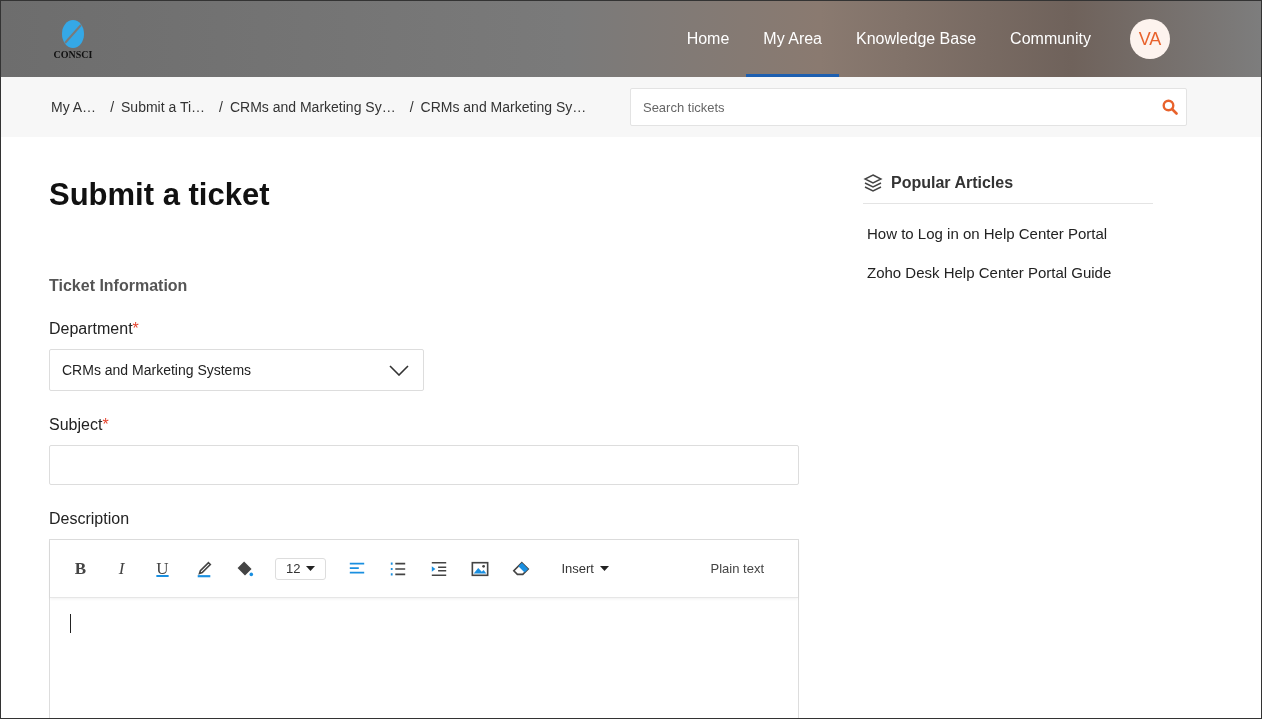  I want to click on section-title: Ticket Information, so click(119, 286).